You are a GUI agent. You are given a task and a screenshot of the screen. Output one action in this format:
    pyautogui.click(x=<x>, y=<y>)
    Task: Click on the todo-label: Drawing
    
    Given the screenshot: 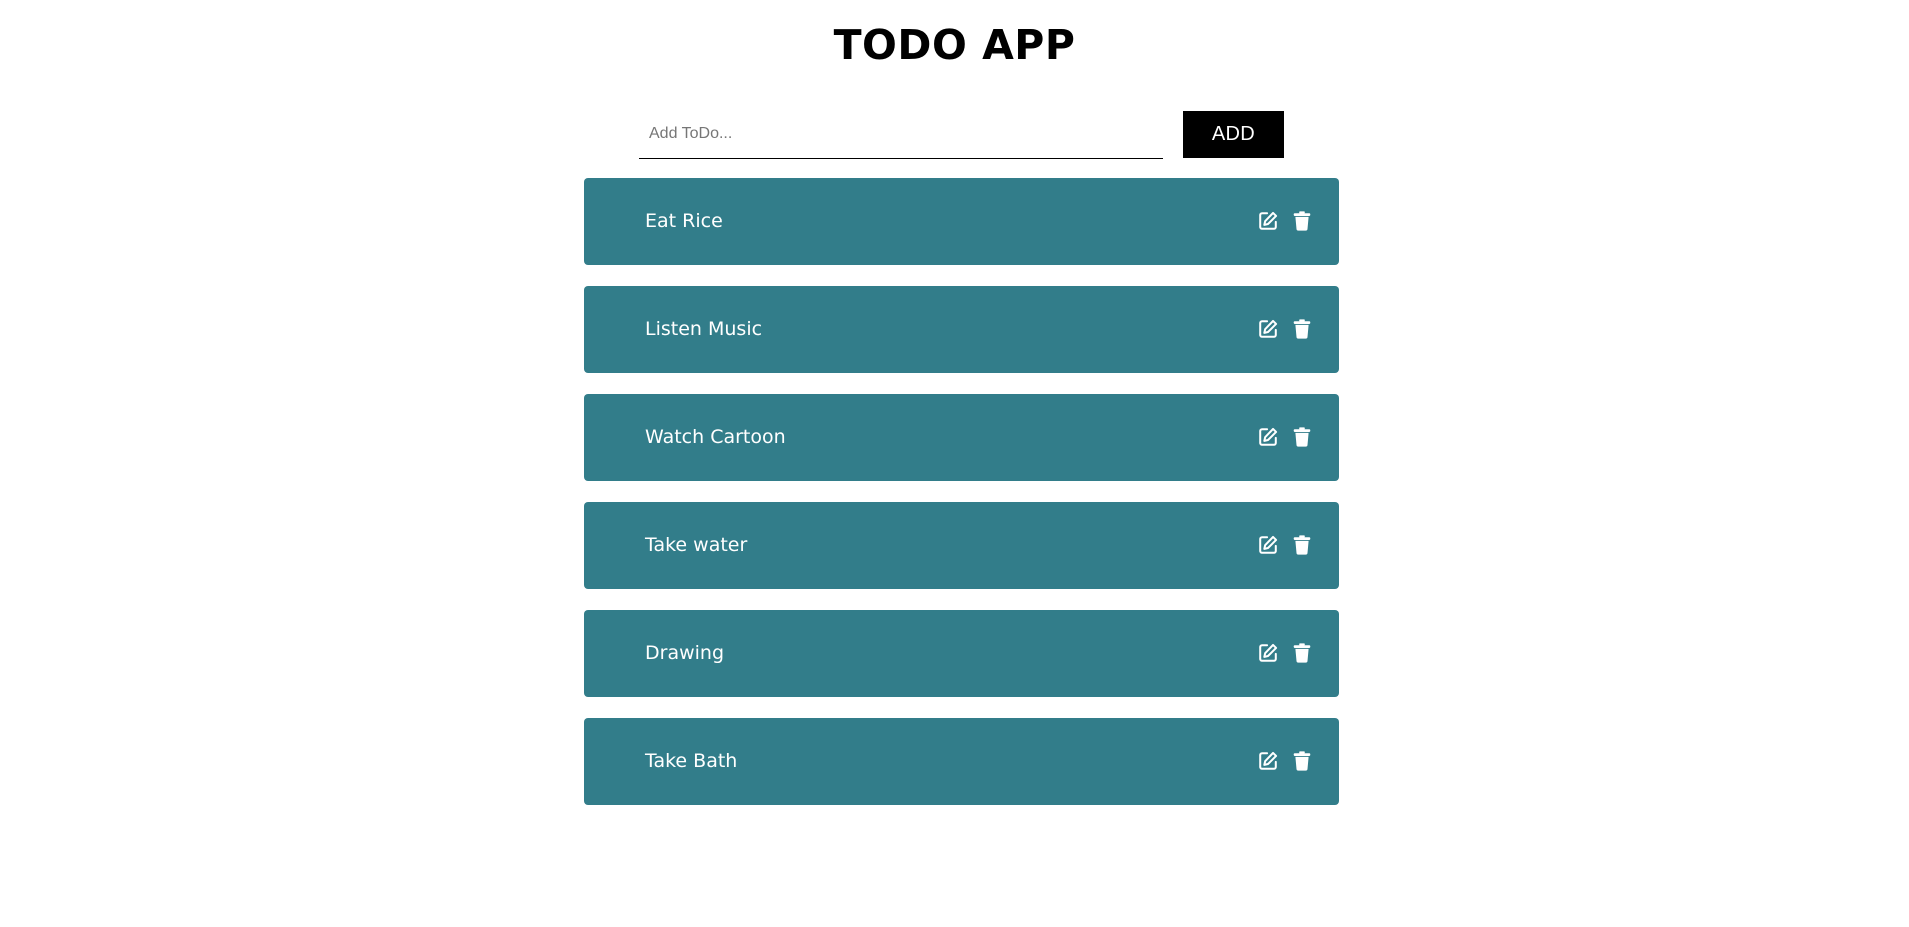 What is the action you would take?
    pyautogui.click(x=685, y=653)
    